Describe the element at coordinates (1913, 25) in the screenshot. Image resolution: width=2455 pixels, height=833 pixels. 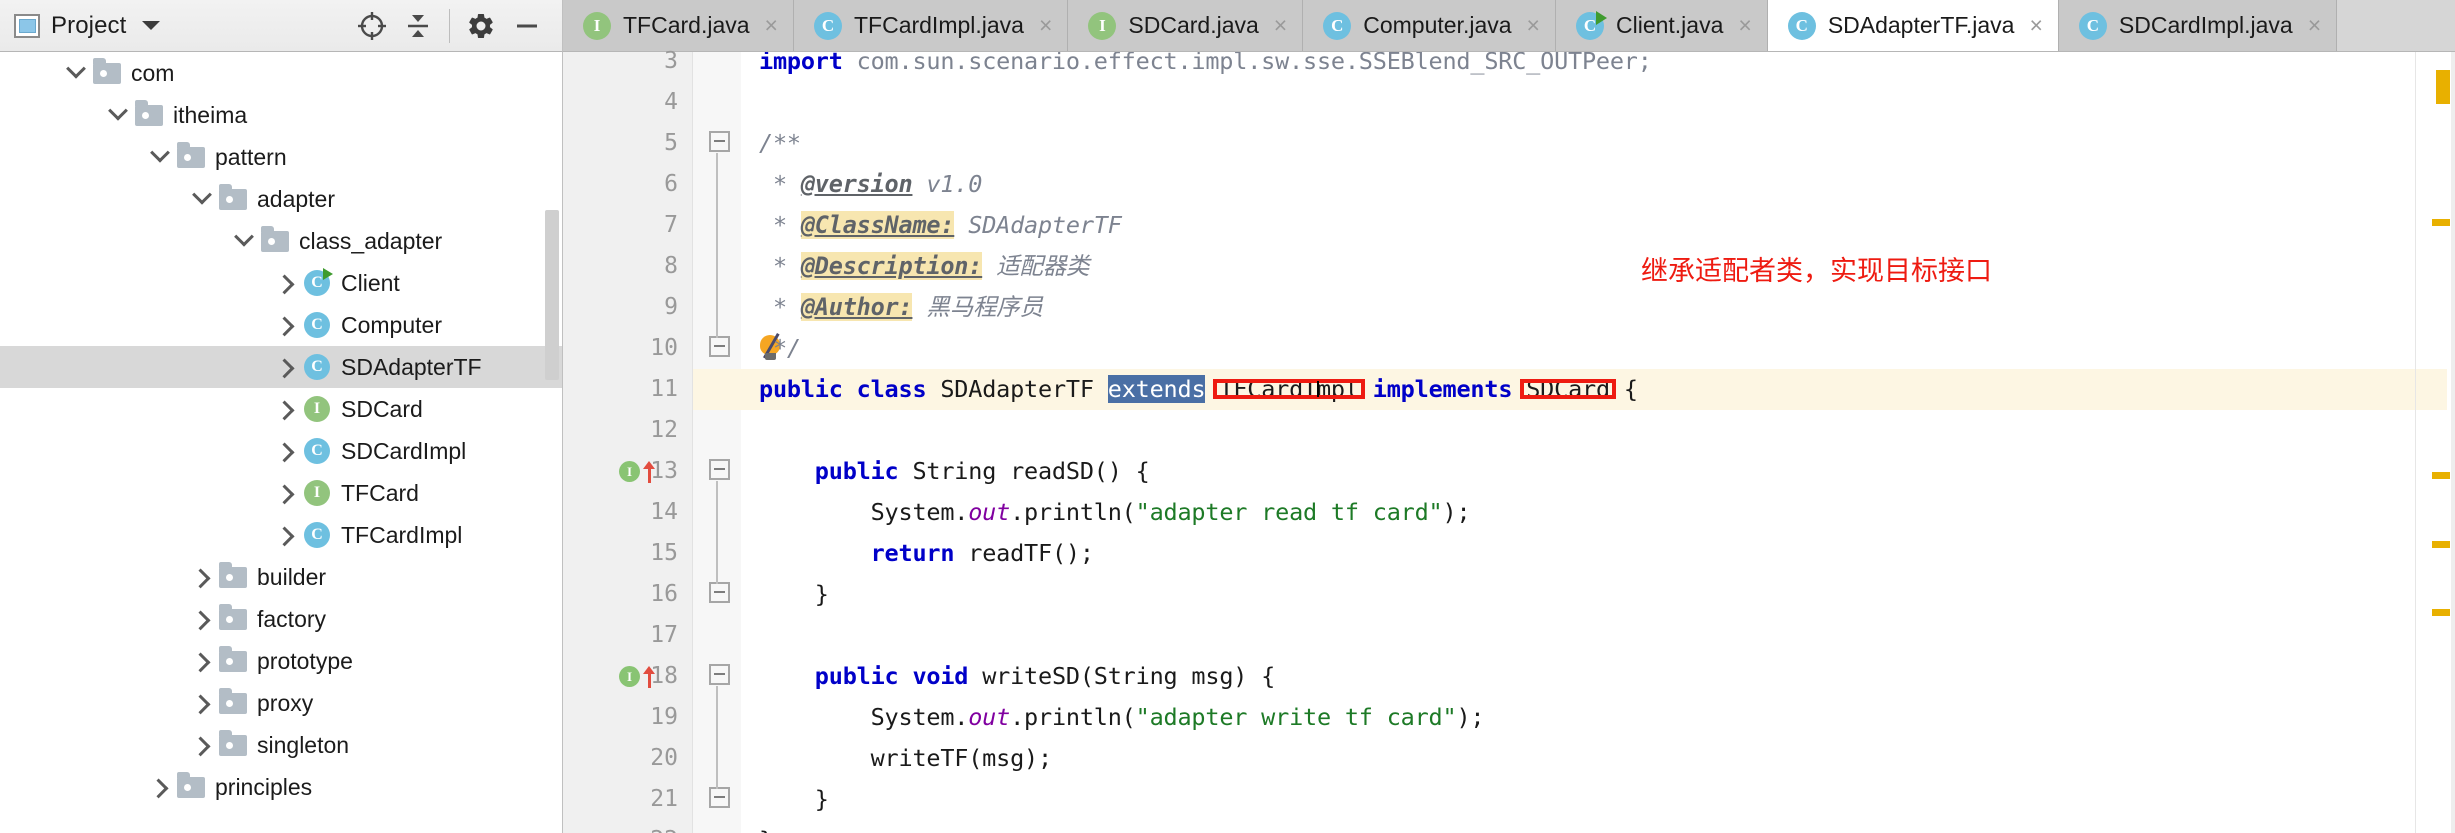
I see `editor-tab-sdadaptertf-java: C SDAdapterTF.java ×` at that location.